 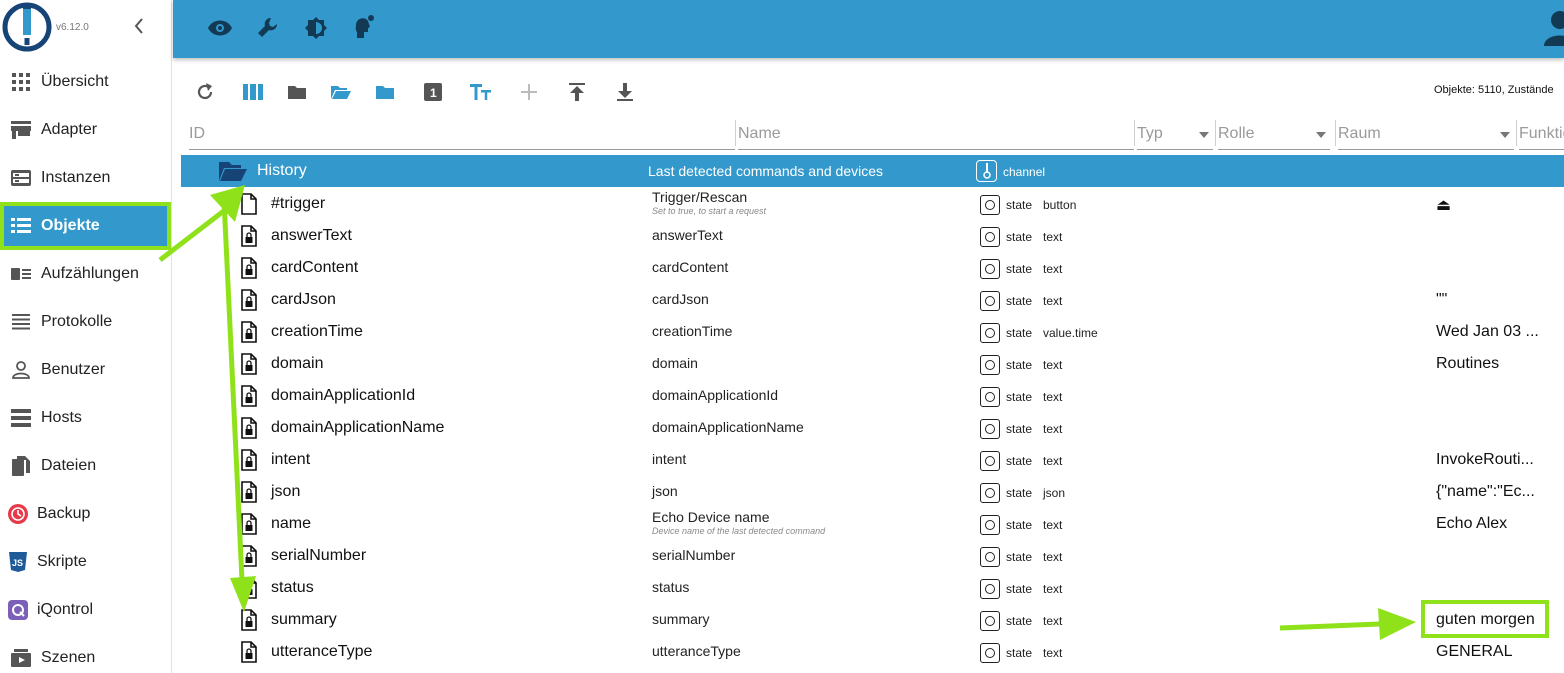 I want to click on expand-level-button, so click(x=385, y=92).